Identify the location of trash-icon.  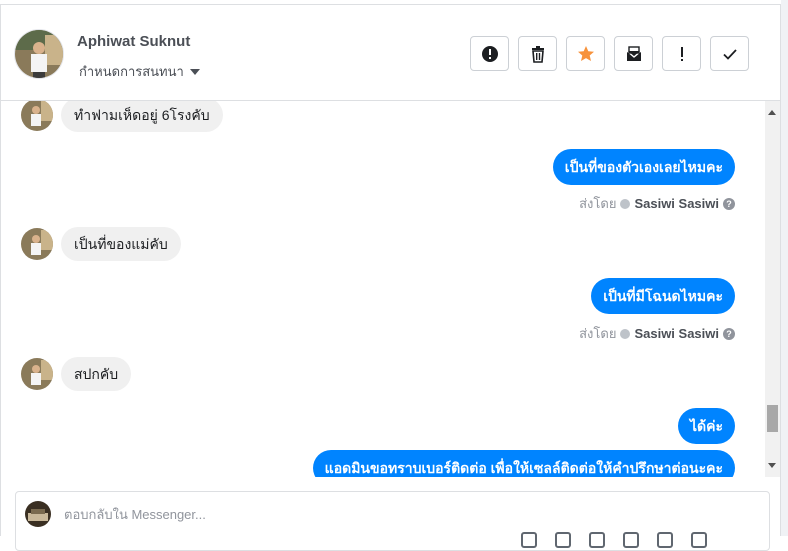
(537, 54).